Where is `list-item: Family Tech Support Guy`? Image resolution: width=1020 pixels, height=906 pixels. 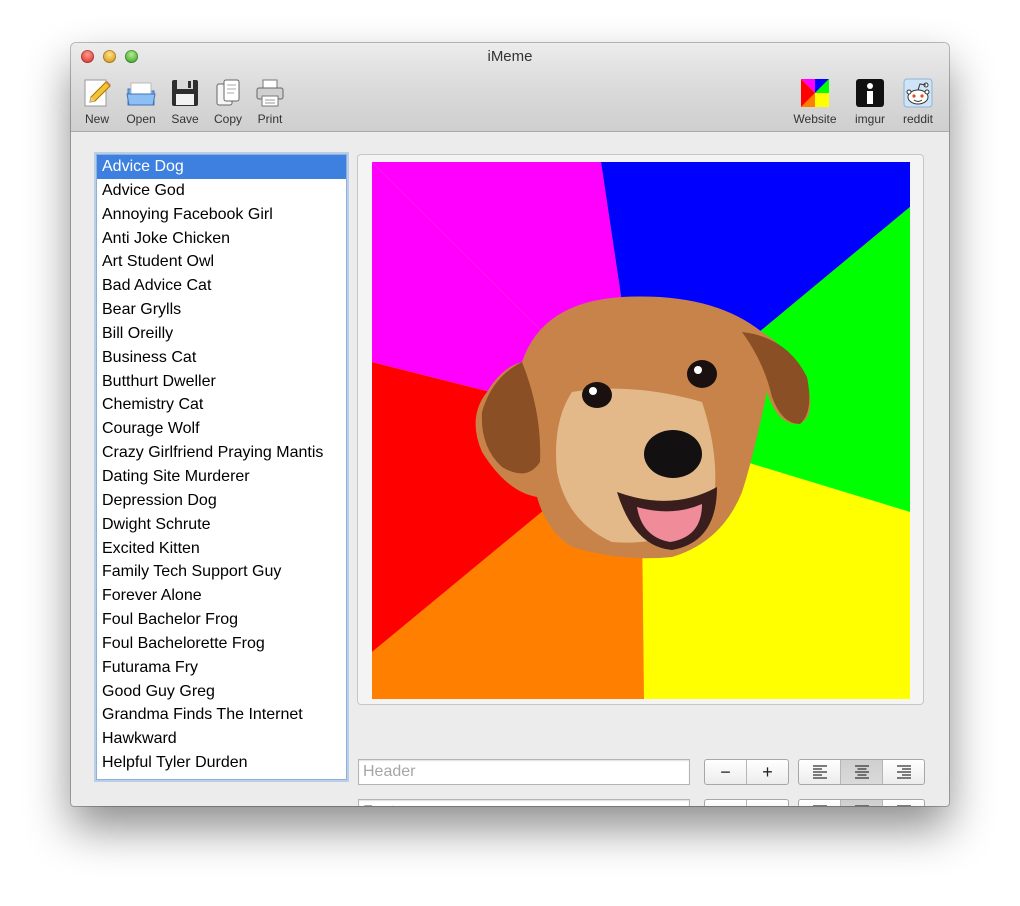 list-item: Family Tech Support Guy is located at coordinates (221, 572).